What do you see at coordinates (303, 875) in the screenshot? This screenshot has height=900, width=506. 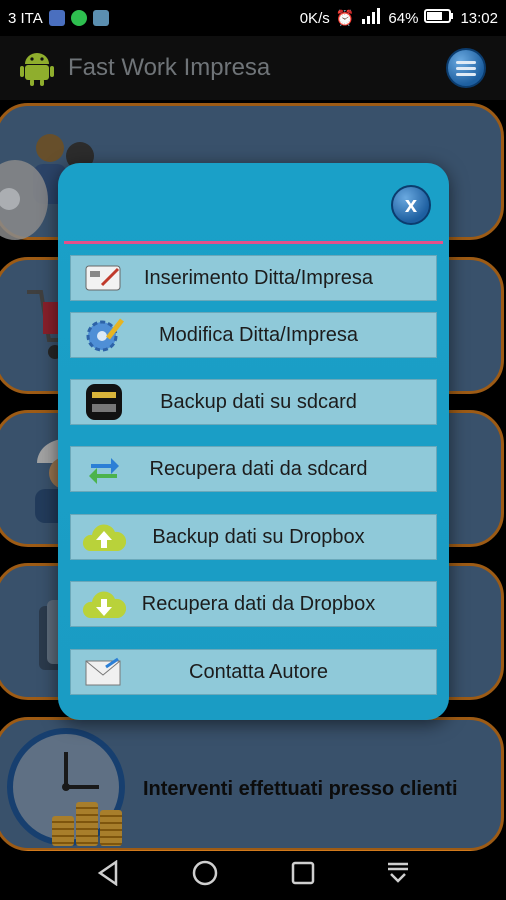 I see `recents-icon` at bounding box center [303, 875].